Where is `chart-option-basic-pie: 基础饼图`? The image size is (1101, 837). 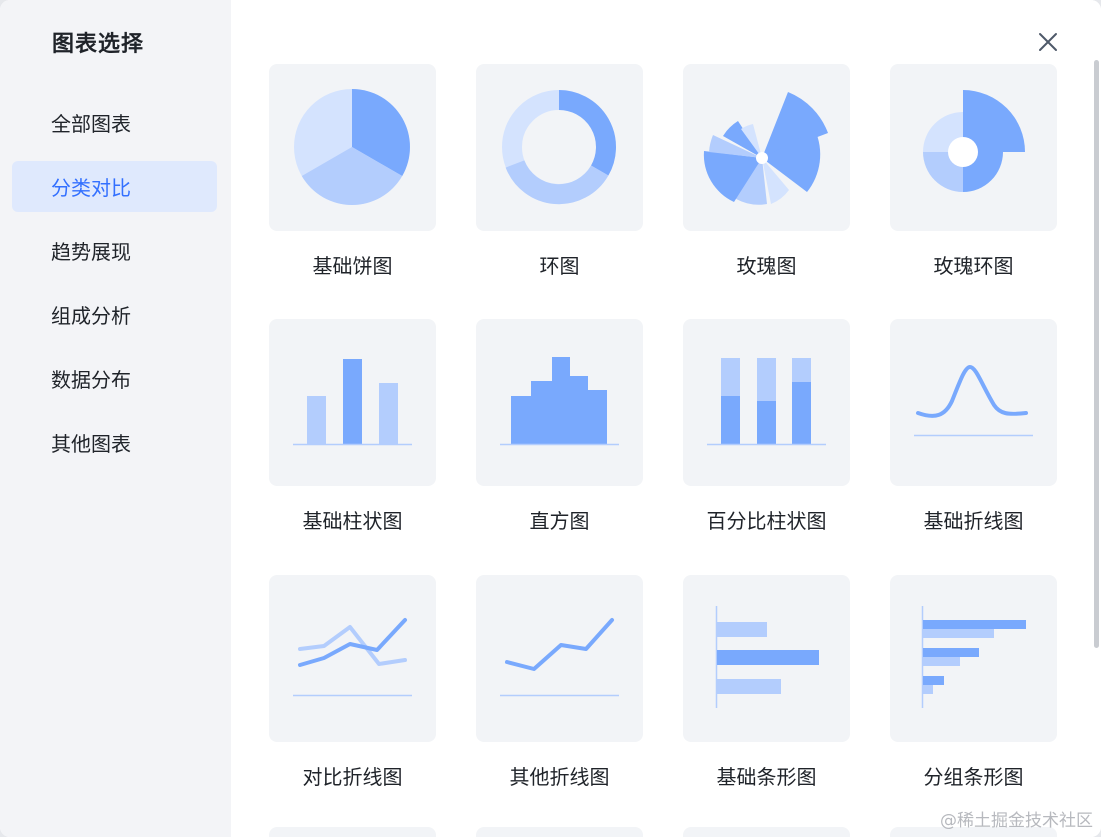 chart-option-basic-pie: 基础饼图 is located at coordinates (352, 176).